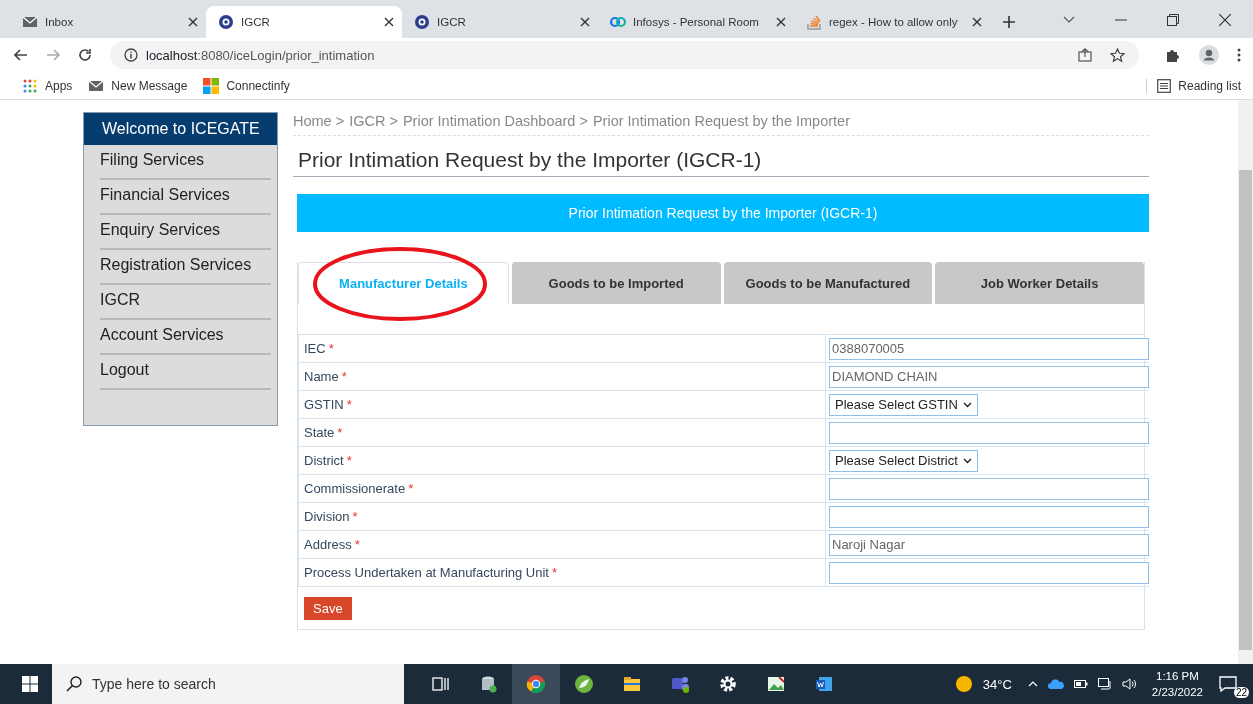  I want to click on sidebar-header: Welcome to ICEGATE, so click(180, 129).